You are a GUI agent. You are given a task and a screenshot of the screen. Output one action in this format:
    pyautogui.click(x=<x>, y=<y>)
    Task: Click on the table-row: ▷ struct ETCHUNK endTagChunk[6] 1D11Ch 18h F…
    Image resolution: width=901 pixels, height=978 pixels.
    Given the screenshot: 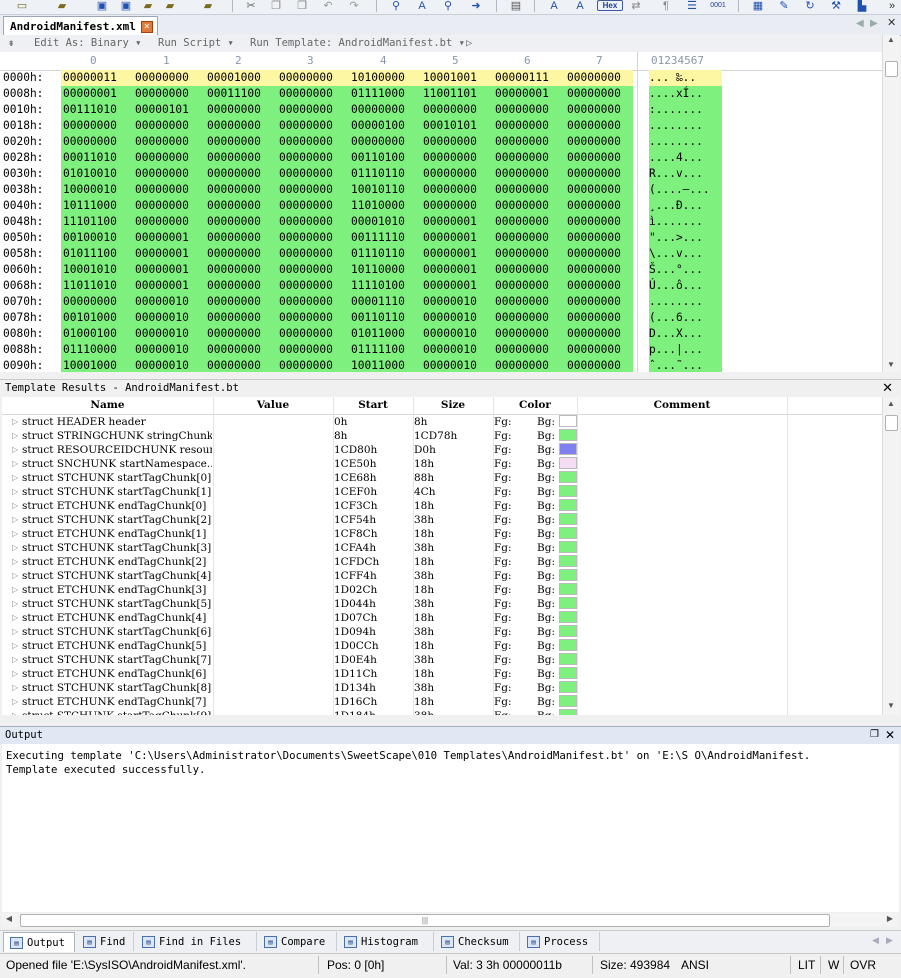 What is the action you would take?
    pyautogui.click(x=442, y=674)
    